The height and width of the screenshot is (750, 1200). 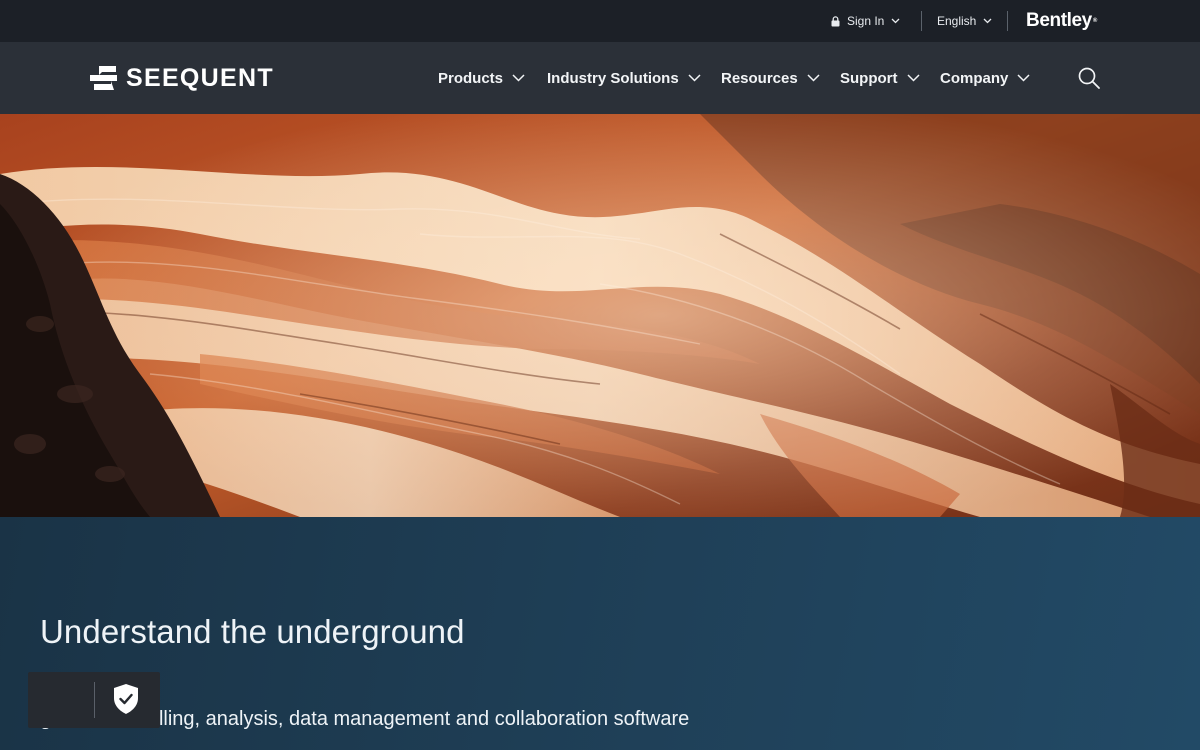 I want to click on lock-icon, so click(x=835, y=20).